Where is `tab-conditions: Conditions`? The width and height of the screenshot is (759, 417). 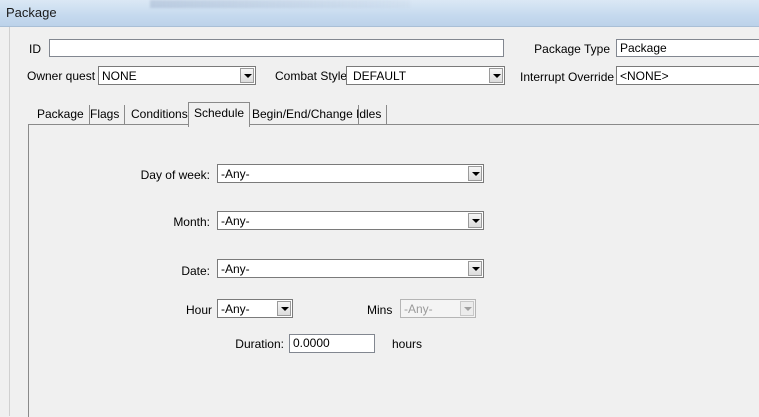 tab-conditions: Conditions is located at coordinates (160, 114).